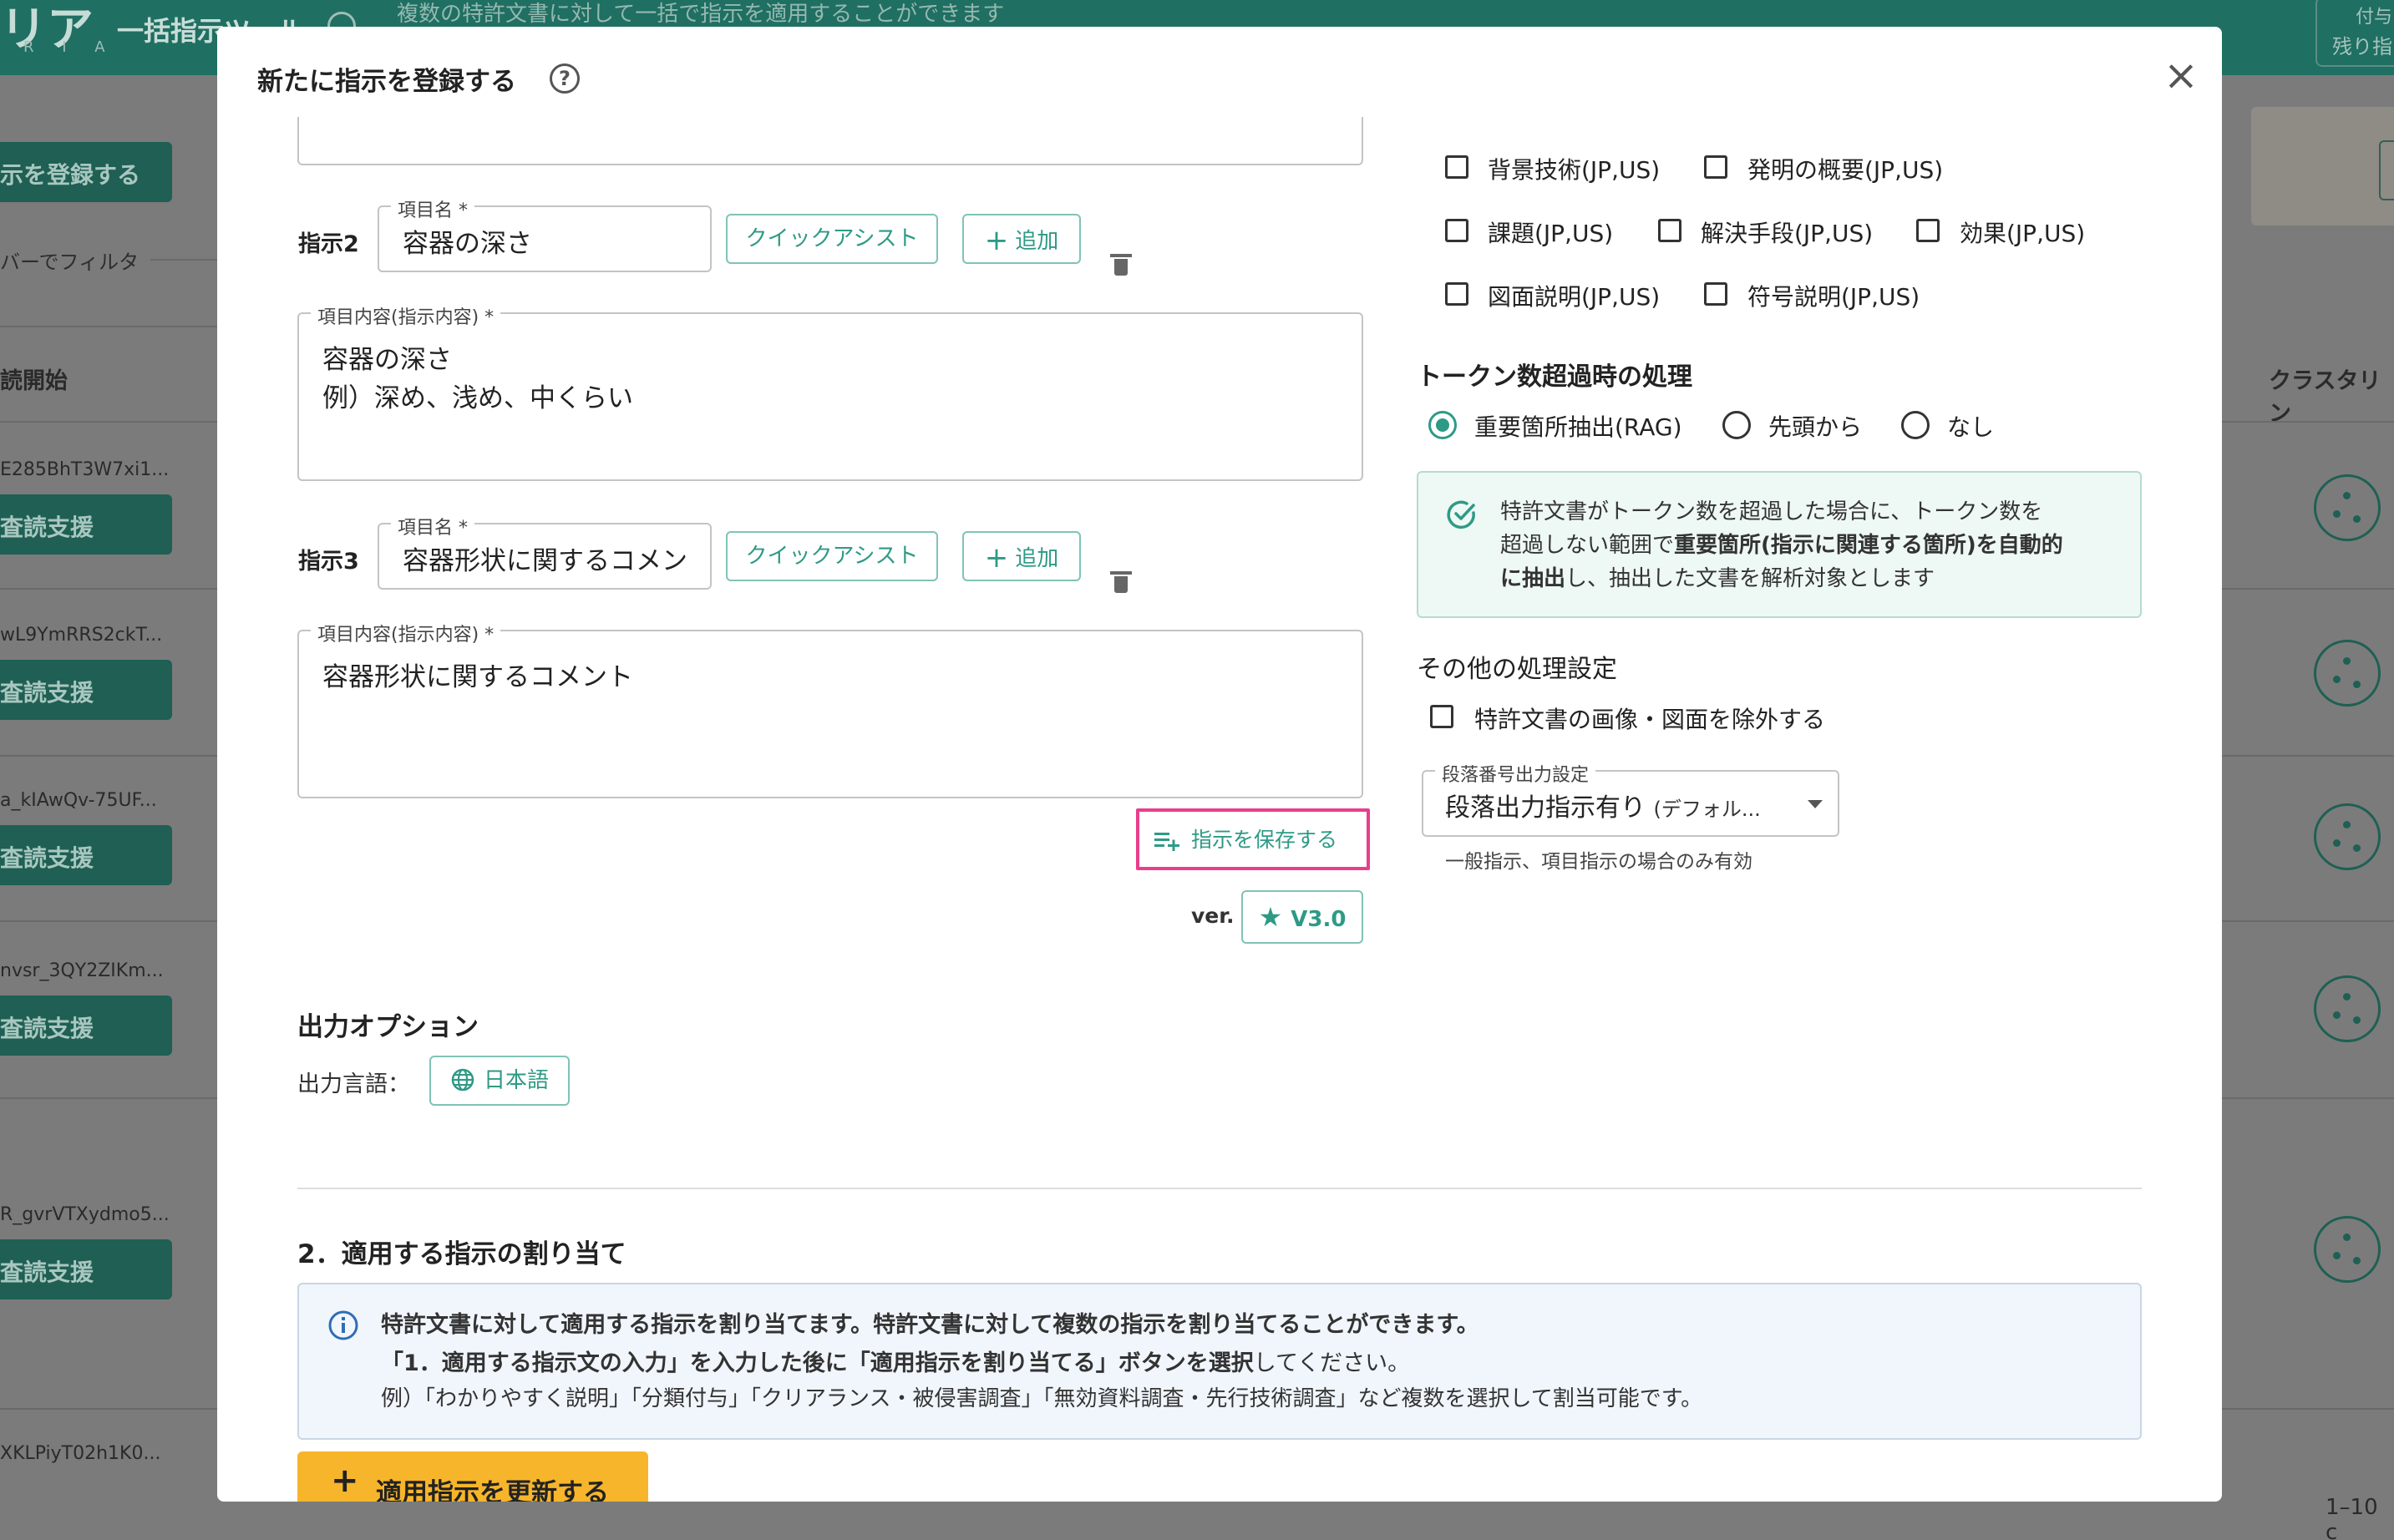 Image resolution: width=2394 pixels, height=1540 pixels. What do you see at coordinates (1037, 559) in the screenshot?
I see `add-button-label: 追加` at bounding box center [1037, 559].